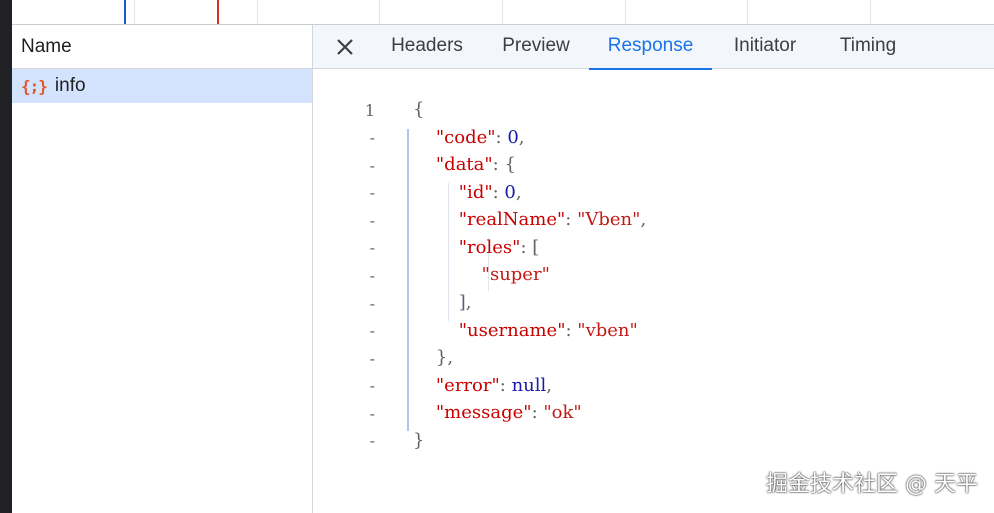 The height and width of the screenshot is (513, 994). Describe the element at coordinates (650, 47) in the screenshot. I see `tab-response: Response` at that location.